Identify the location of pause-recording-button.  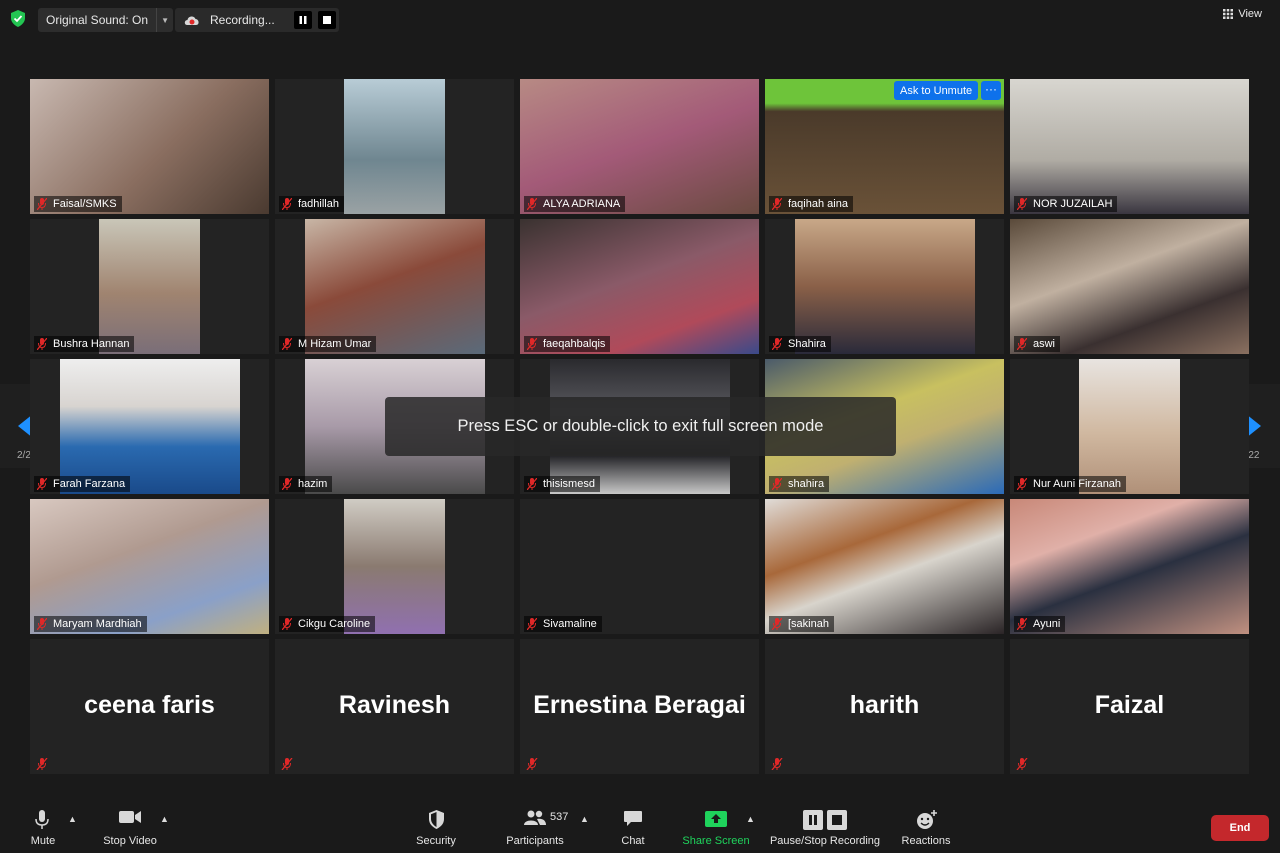
(303, 20).